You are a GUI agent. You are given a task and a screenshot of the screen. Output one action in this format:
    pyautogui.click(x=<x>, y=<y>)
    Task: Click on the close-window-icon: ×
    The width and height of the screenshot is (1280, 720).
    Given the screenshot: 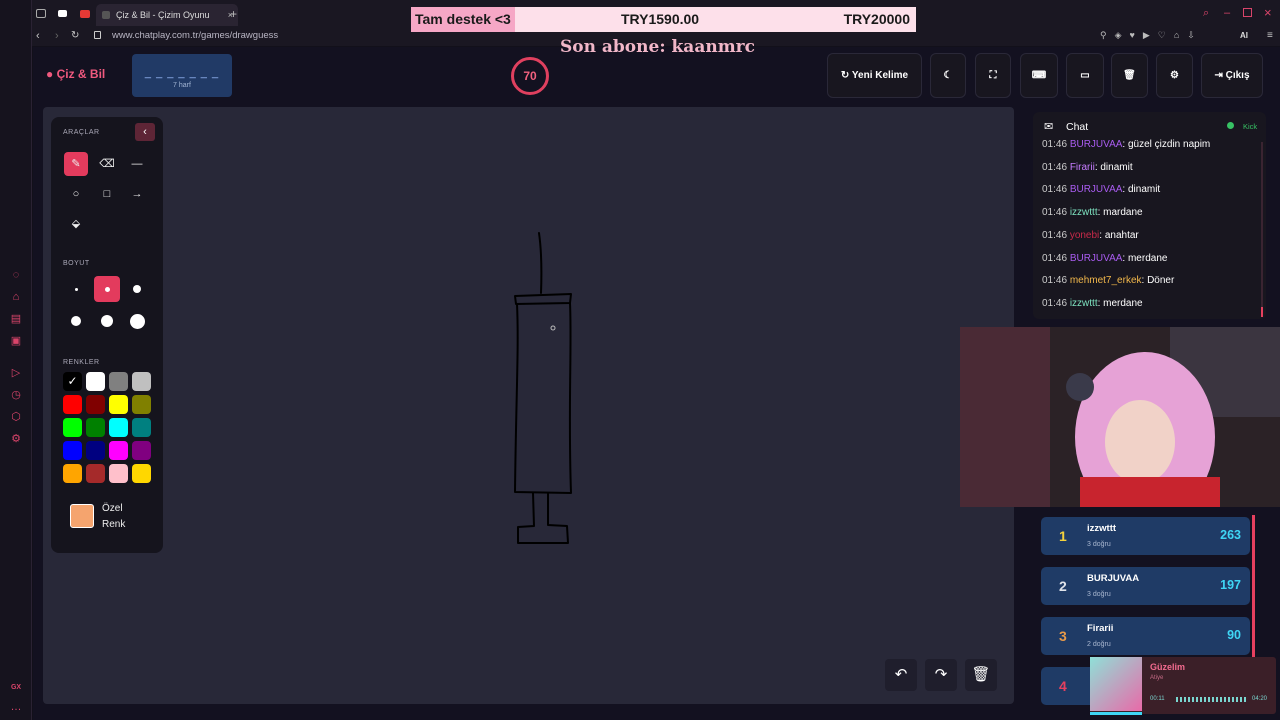 What is the action you would take?
    pyautogui.click(x=1268, y=12)
    